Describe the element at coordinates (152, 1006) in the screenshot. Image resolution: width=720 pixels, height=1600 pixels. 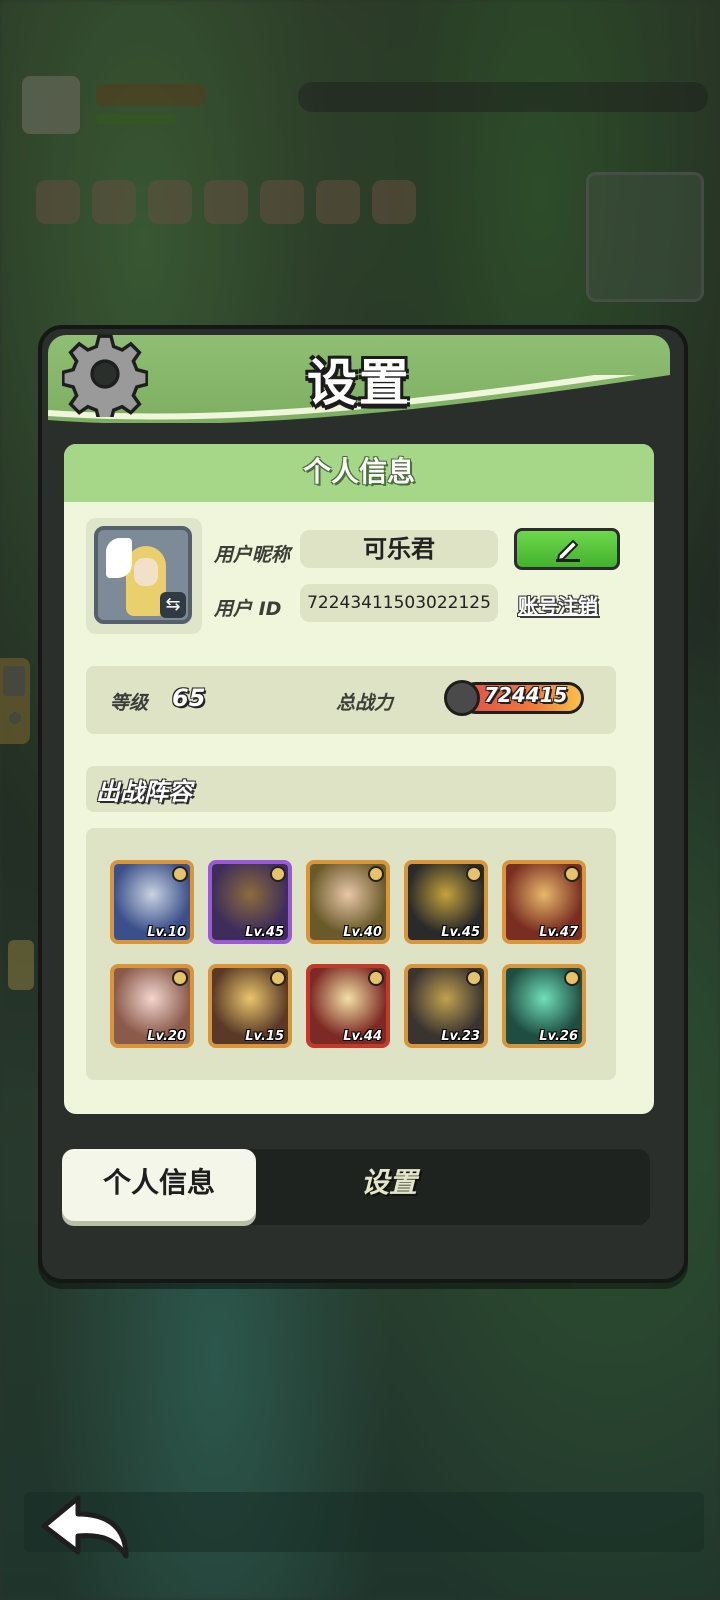
I see `hero-card: Lv.20` at that location.